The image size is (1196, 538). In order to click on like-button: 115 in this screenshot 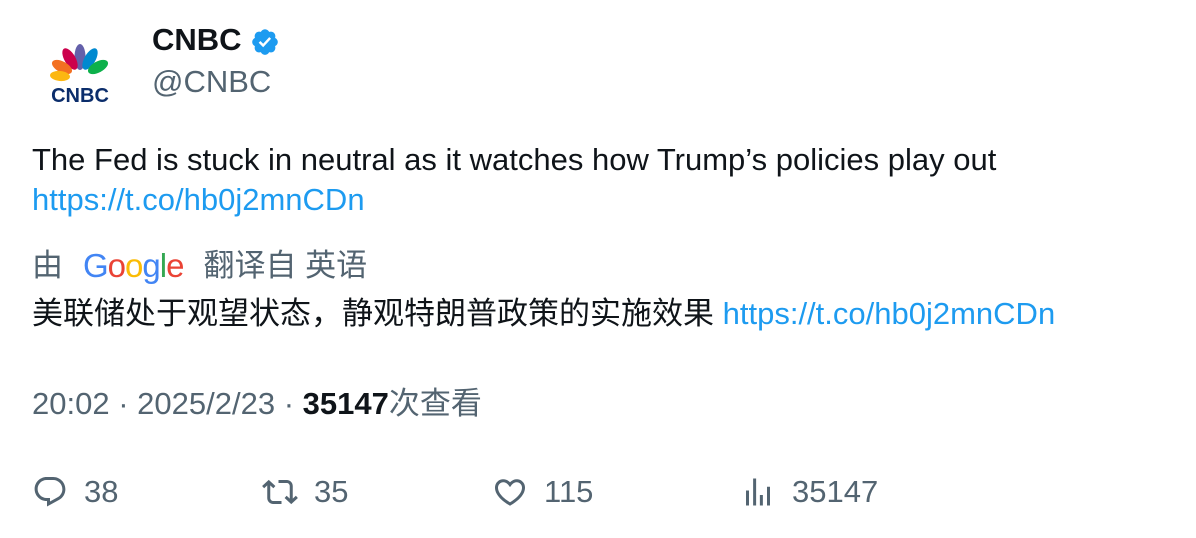, I will do `click(542, 492)`.